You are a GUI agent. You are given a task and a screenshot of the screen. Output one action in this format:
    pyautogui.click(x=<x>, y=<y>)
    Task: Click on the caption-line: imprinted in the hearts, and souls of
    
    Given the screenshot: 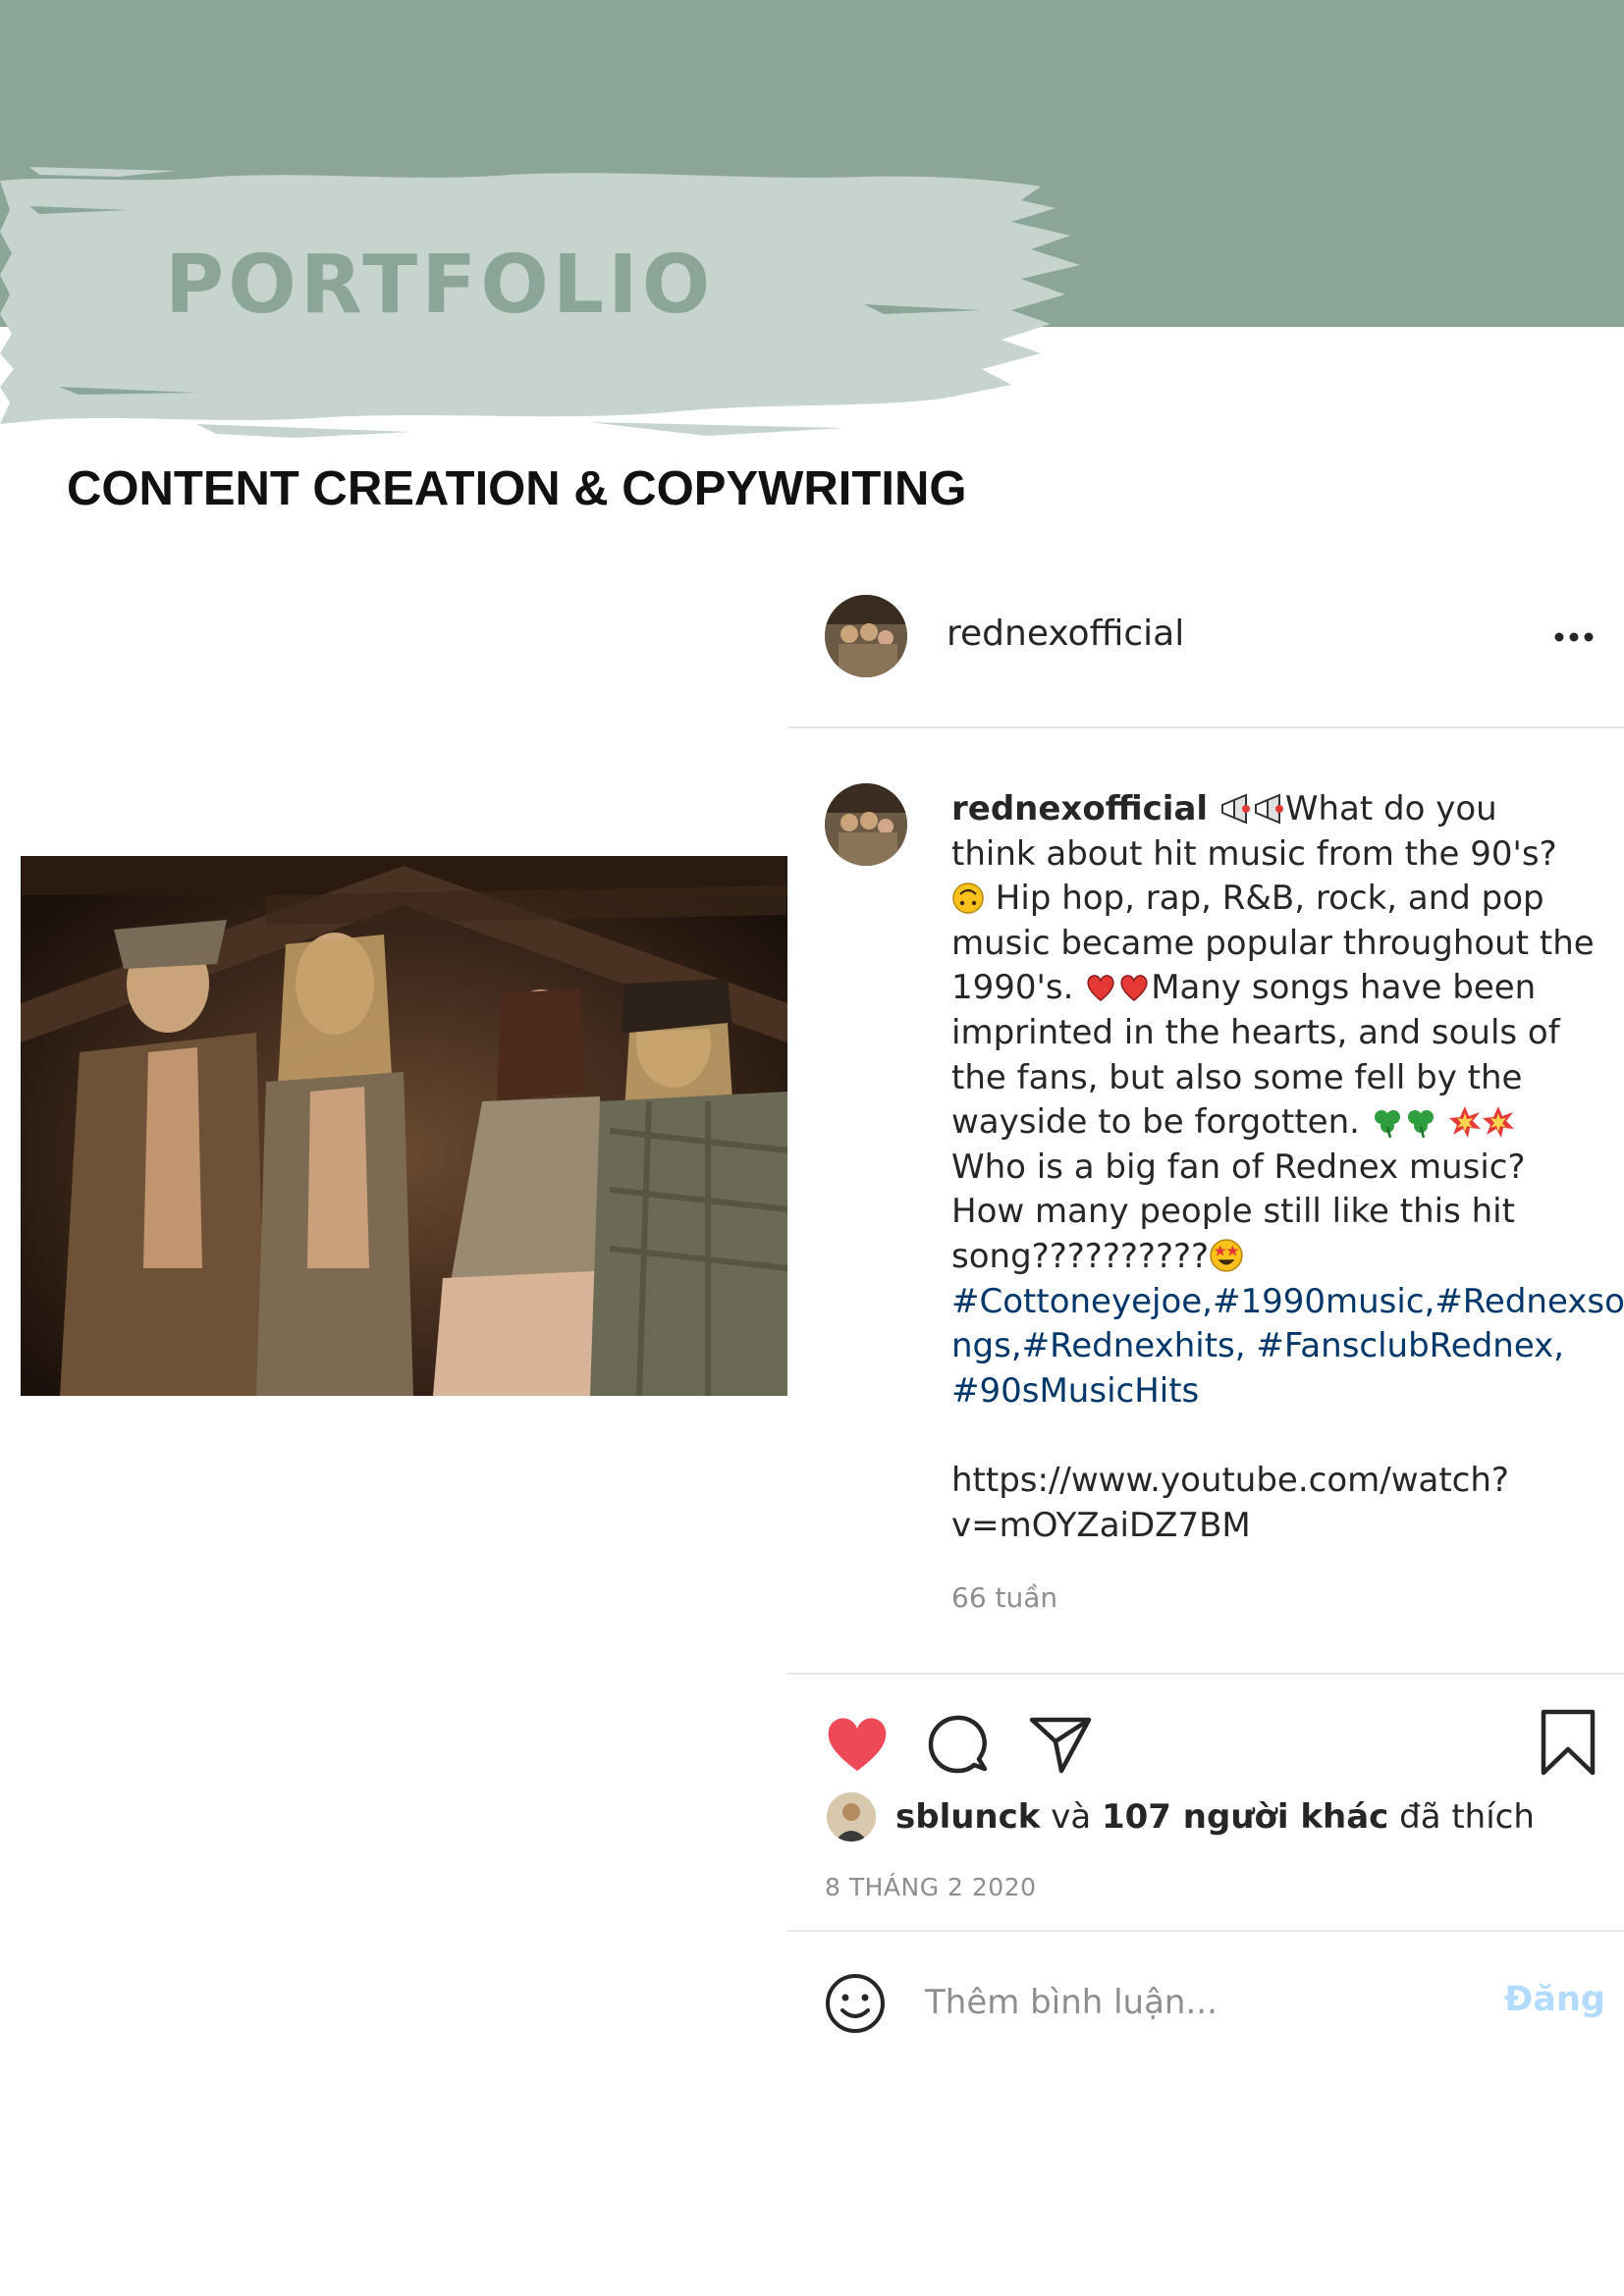 What is the action you would take?
    pyautogui.click(x=1255, y=1032)
    